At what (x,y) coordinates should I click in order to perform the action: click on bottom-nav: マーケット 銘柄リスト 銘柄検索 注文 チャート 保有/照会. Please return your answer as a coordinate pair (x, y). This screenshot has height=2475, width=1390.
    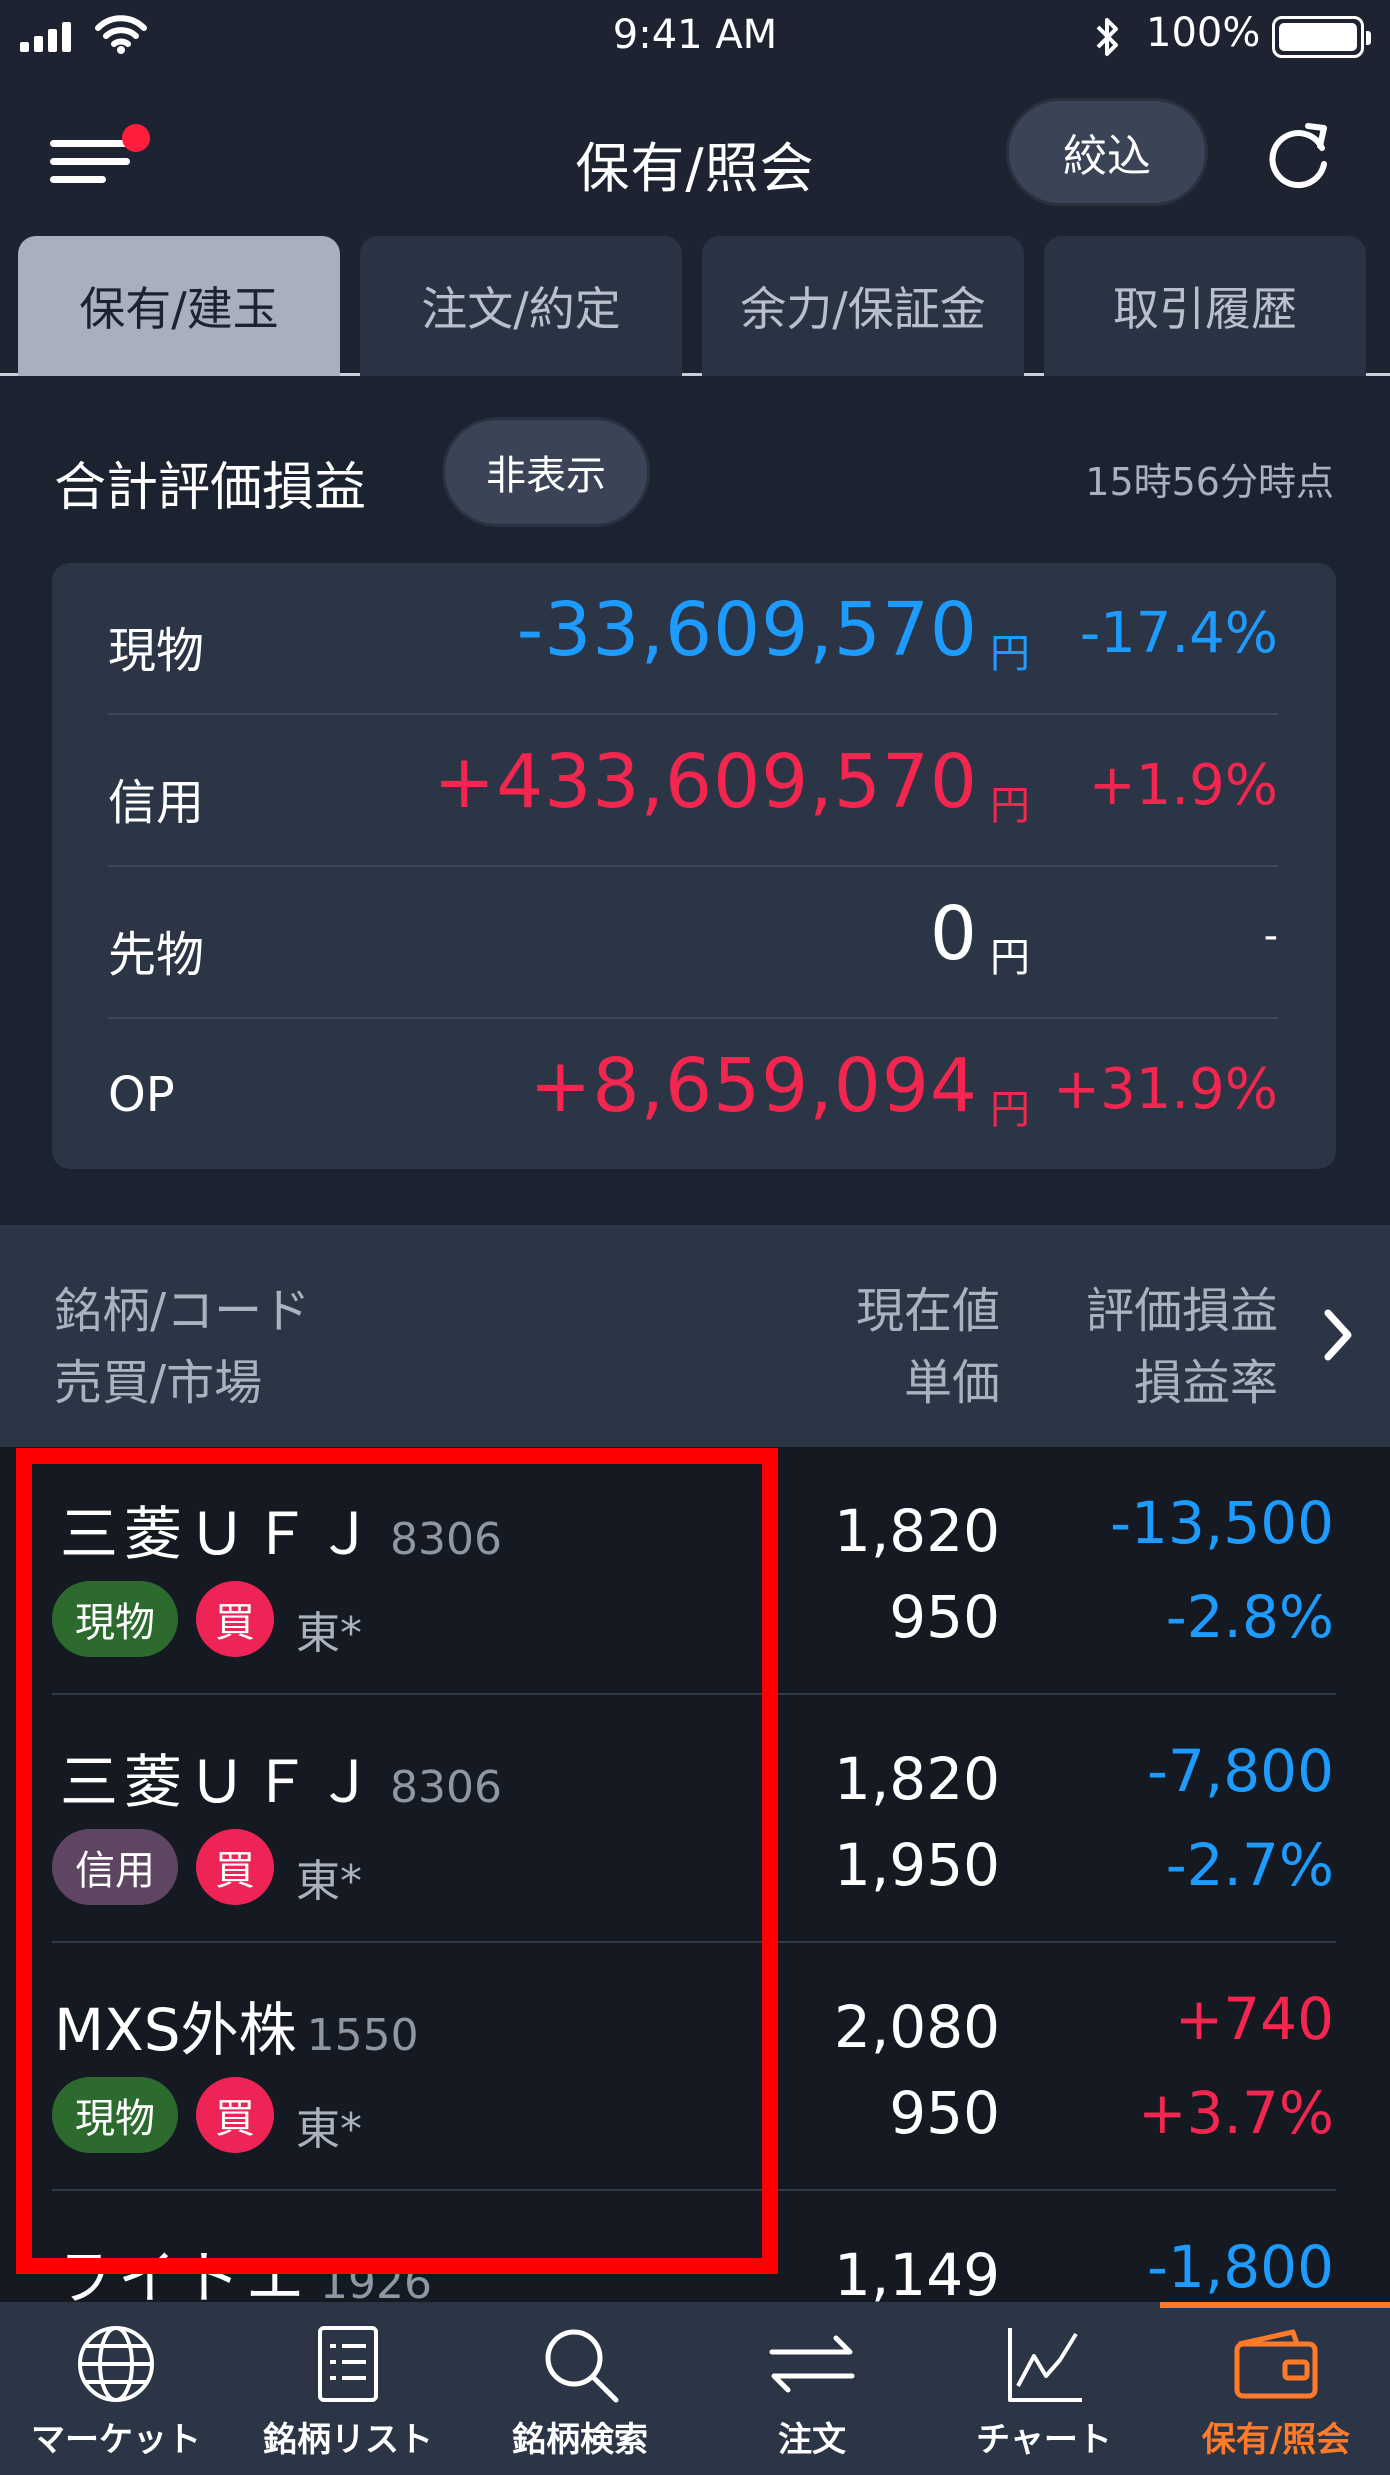
    Looking at the image, I should click on (695, 2388).